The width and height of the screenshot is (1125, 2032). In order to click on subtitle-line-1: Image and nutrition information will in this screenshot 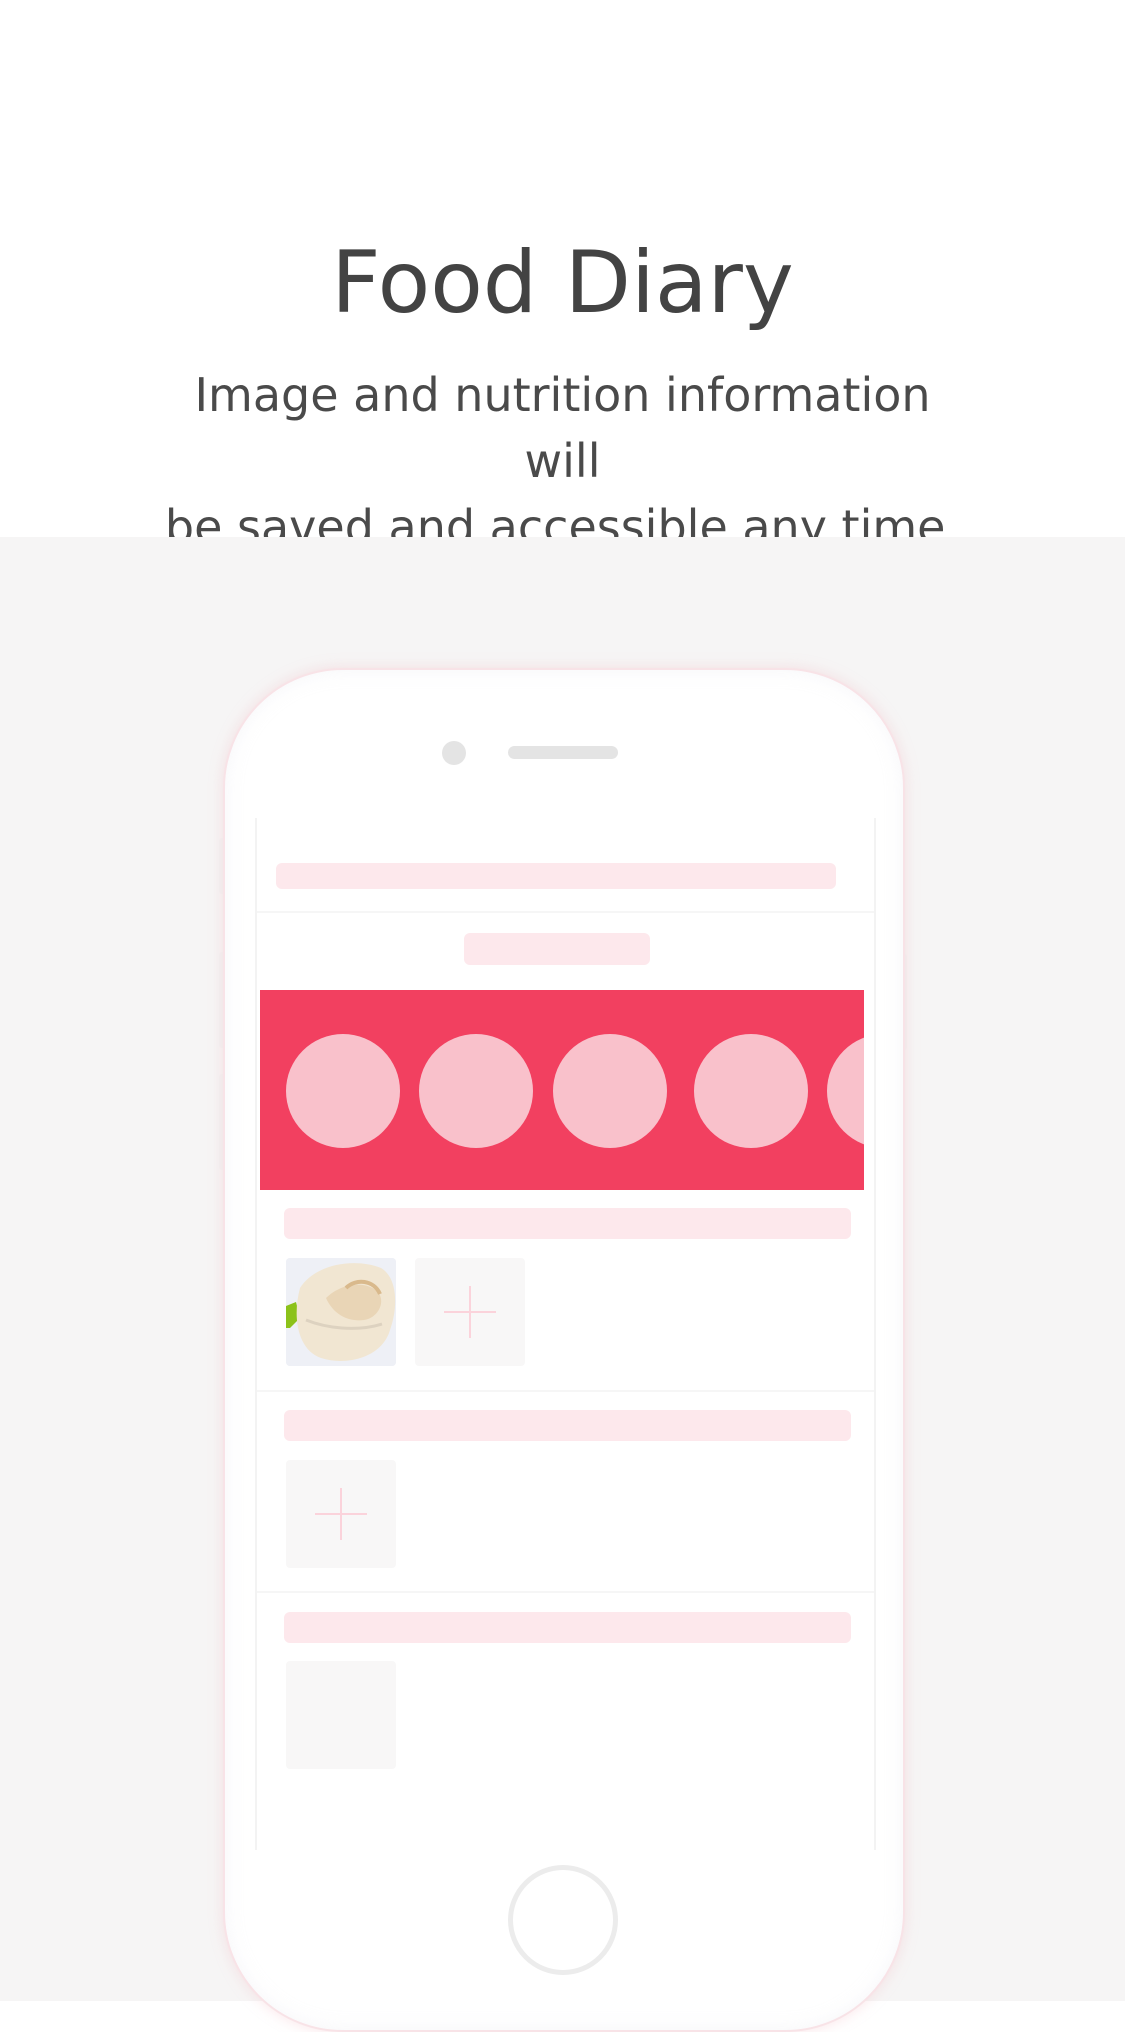, I will do `click(562, 428)`.